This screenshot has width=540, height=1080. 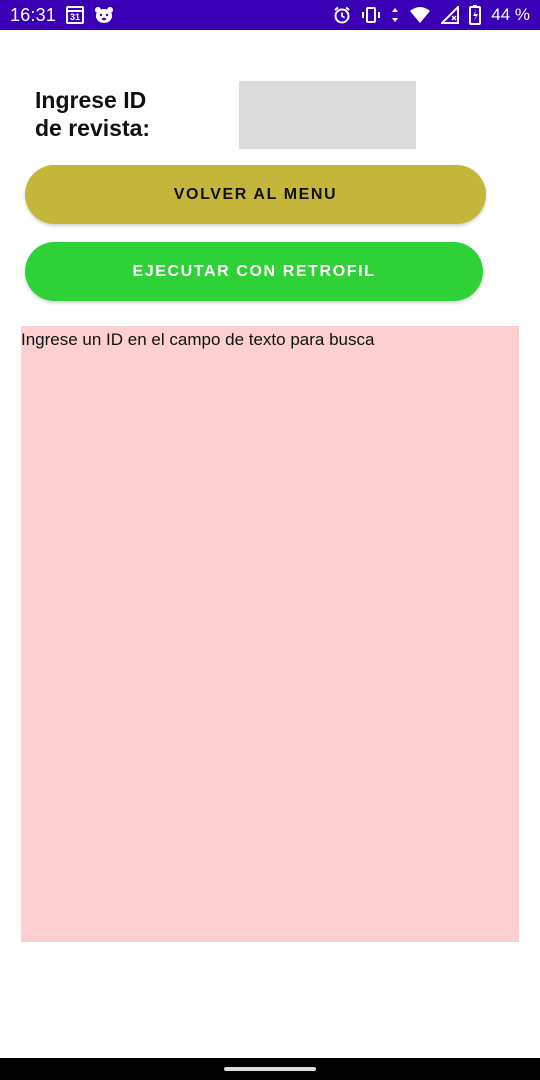 What do you see at coordinates (510, 14) in the screenshot?
I see `battery-percent: 44 %` at bounding box center [510, 14].